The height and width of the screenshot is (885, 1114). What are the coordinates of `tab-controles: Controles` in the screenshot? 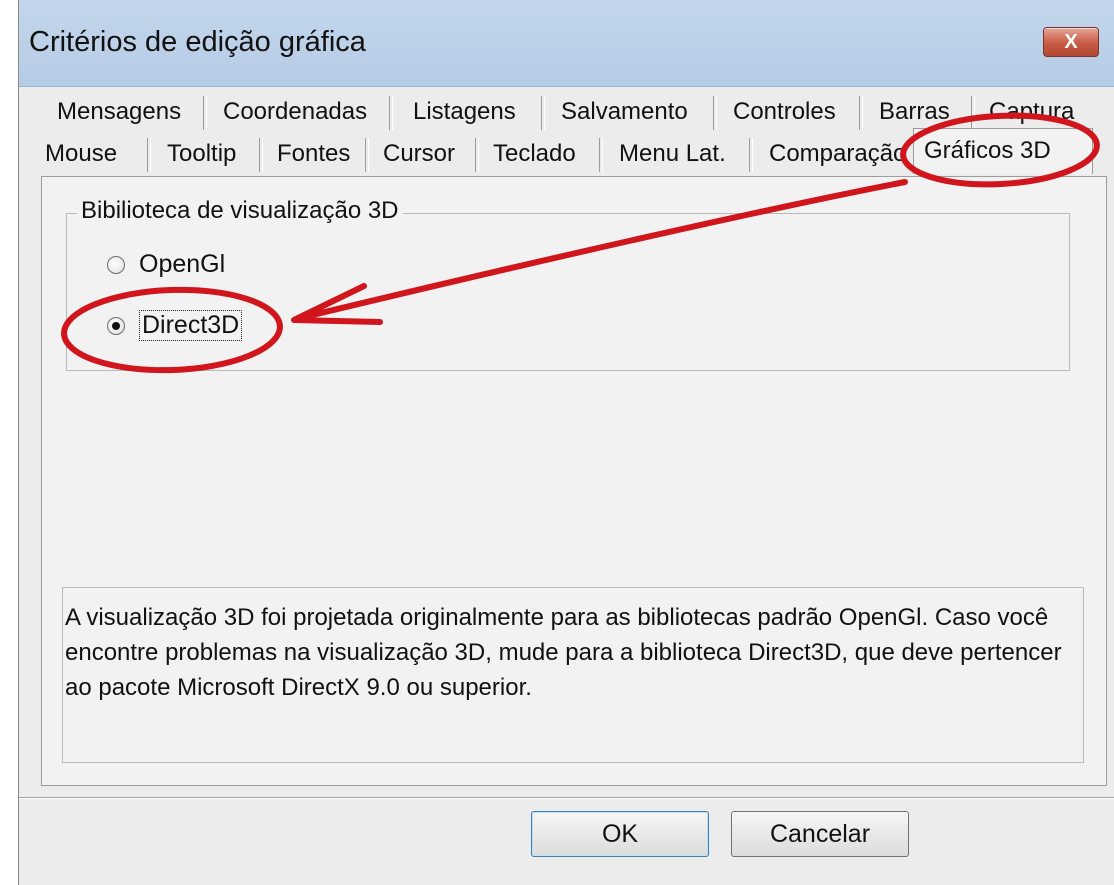 It's located at (784, 112).